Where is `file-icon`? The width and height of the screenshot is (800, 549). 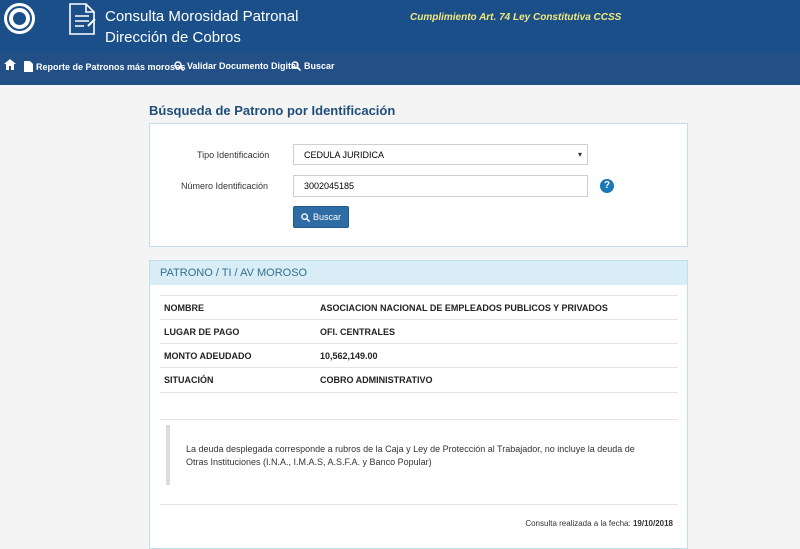
file-icon is located at coordinates (28, 66).